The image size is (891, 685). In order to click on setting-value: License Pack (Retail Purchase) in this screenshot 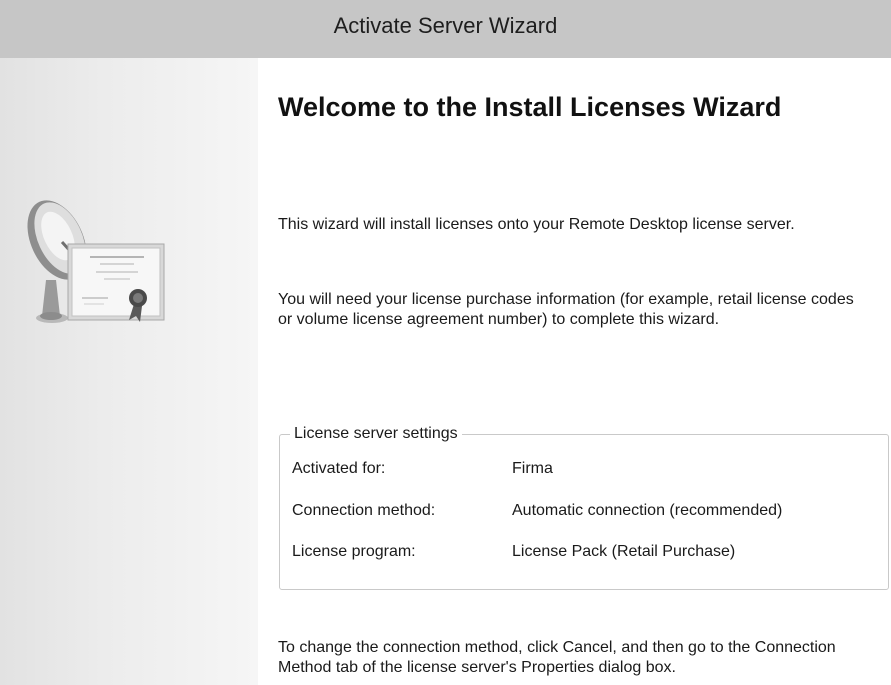, I will do `click(624, 551)`.